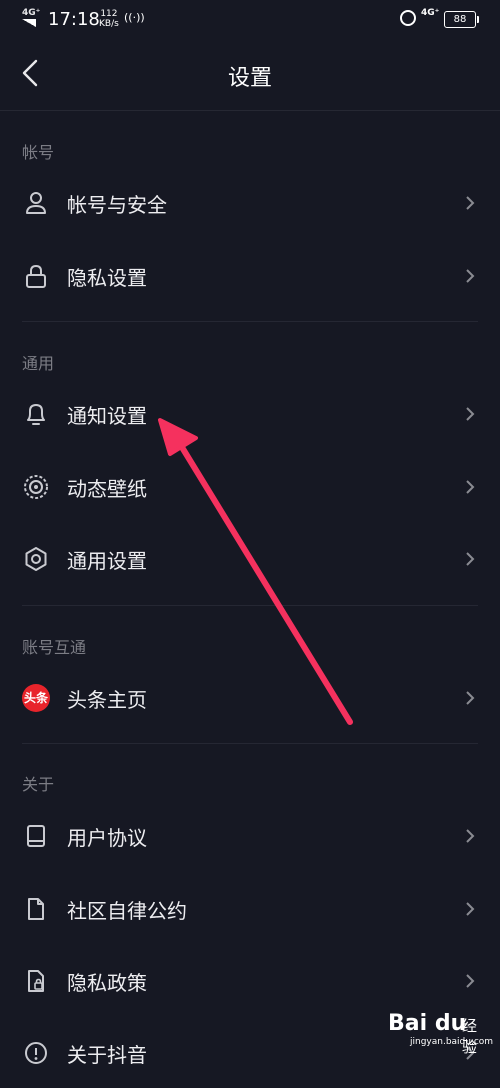  What do you see at coordinates (250, 558) in the screenshot?
I see `row-general-settings: 通用设置` at bounding box center [250, 558].